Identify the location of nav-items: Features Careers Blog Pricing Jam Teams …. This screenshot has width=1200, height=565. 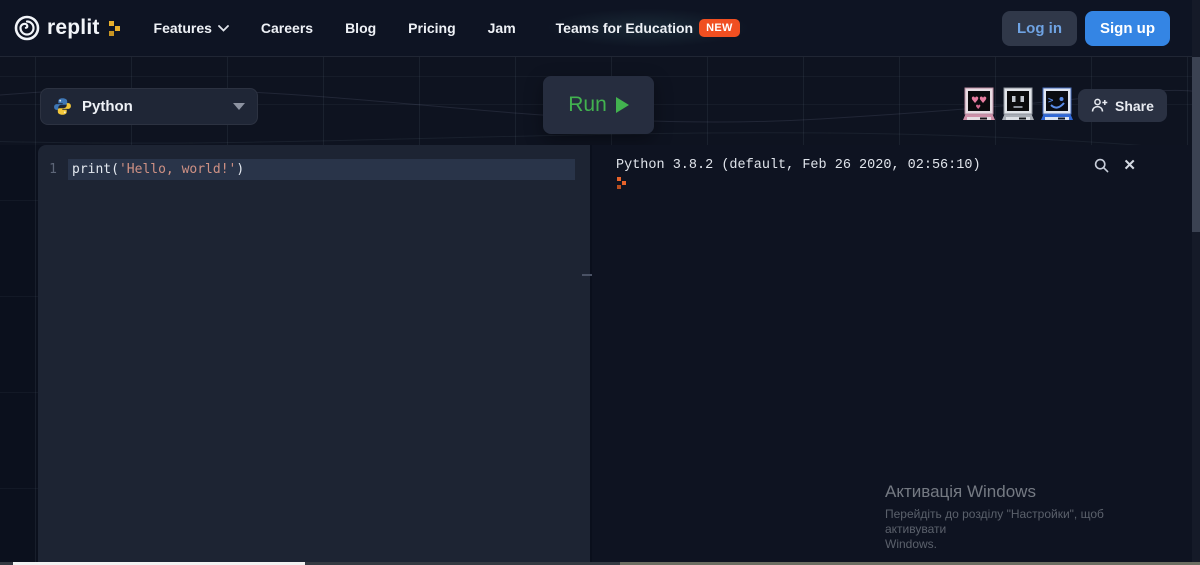
(451, 28).